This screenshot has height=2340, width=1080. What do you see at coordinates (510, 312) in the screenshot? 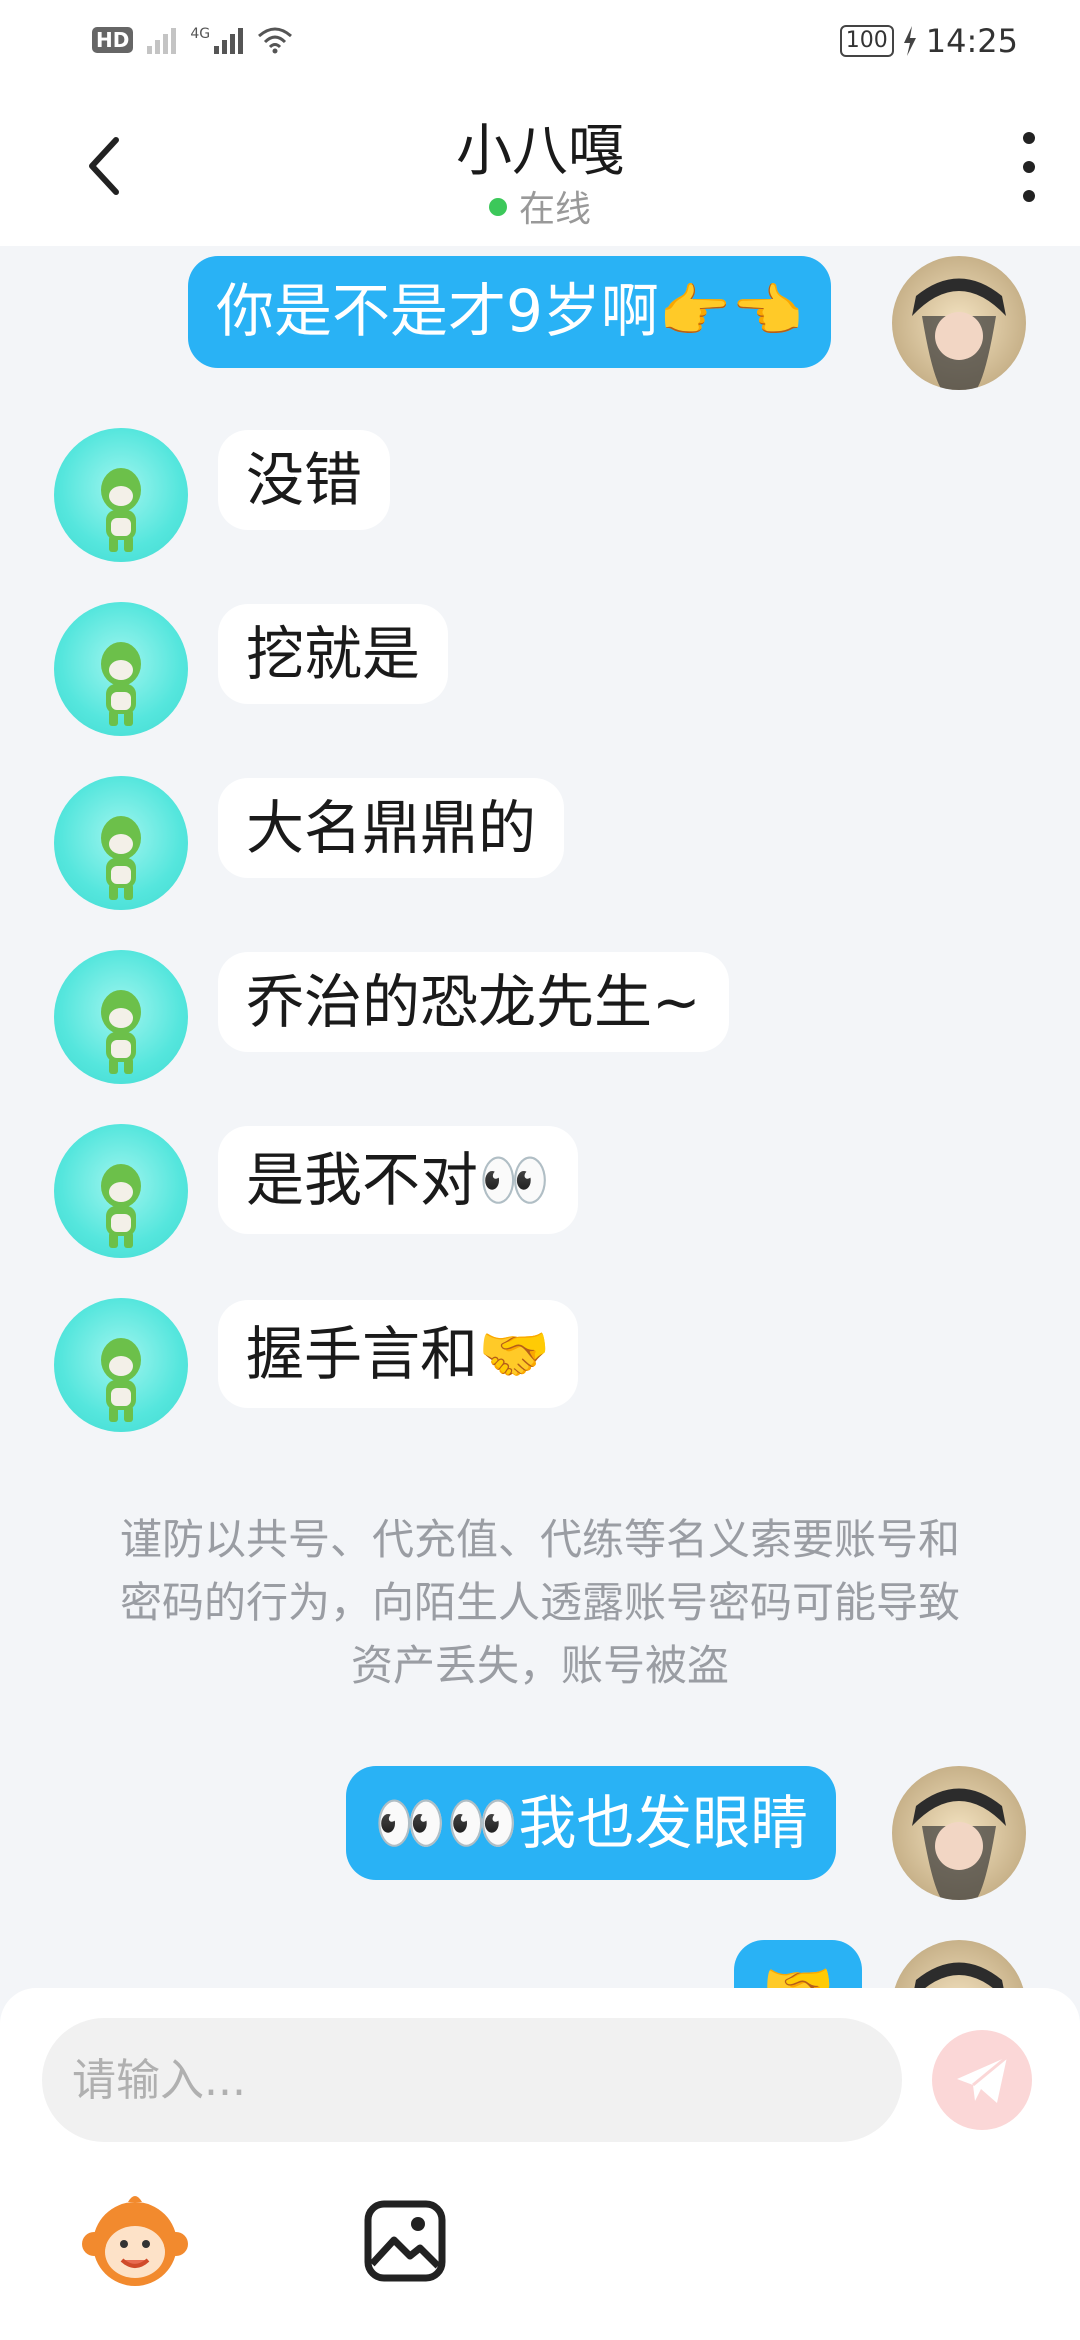
I see `message-bubble-outgoing: 你是不是才9岁啊👉👈` at bounding box center [510, 312].